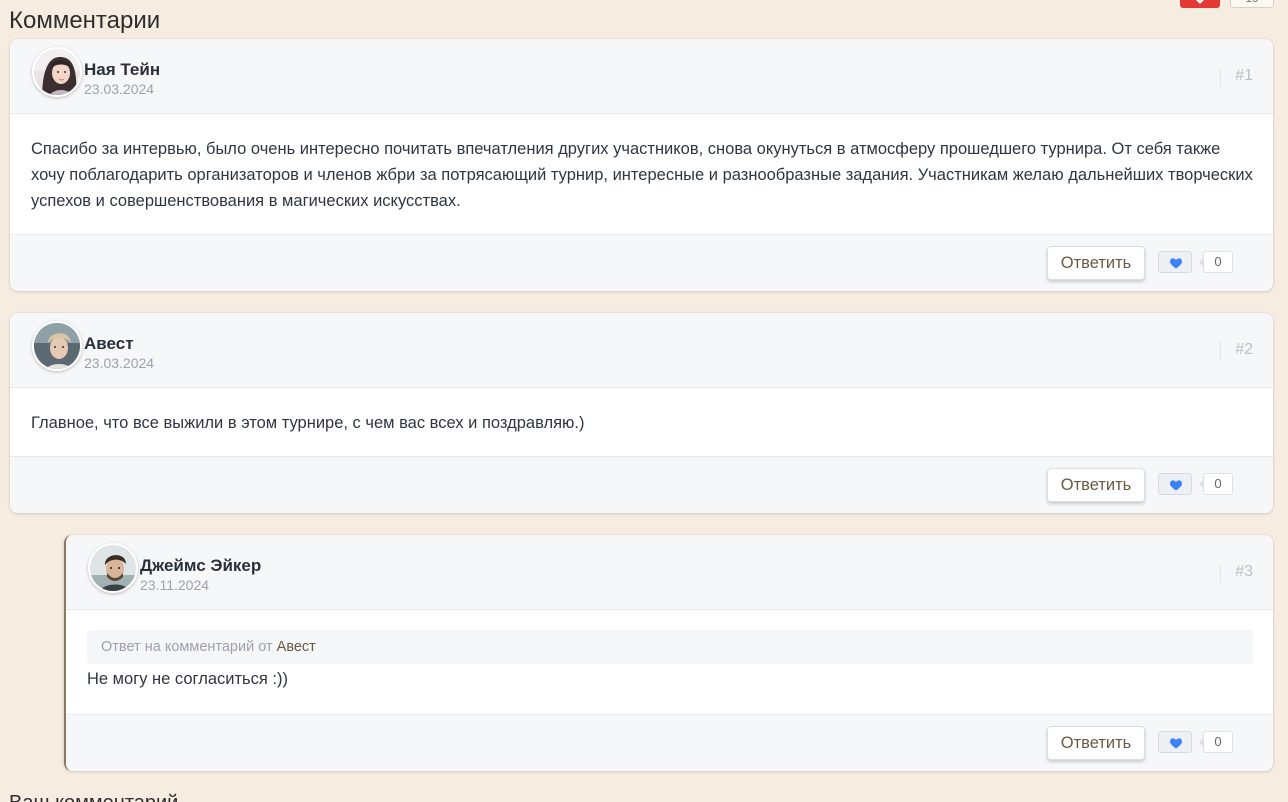 The width and height of the screenshot is (1288, 802). What do you see at coordinates (670, 647) in the screenshot?
I see `reply-quote: Ответ на комментарий от Авест` at bounding box center [670, 647].